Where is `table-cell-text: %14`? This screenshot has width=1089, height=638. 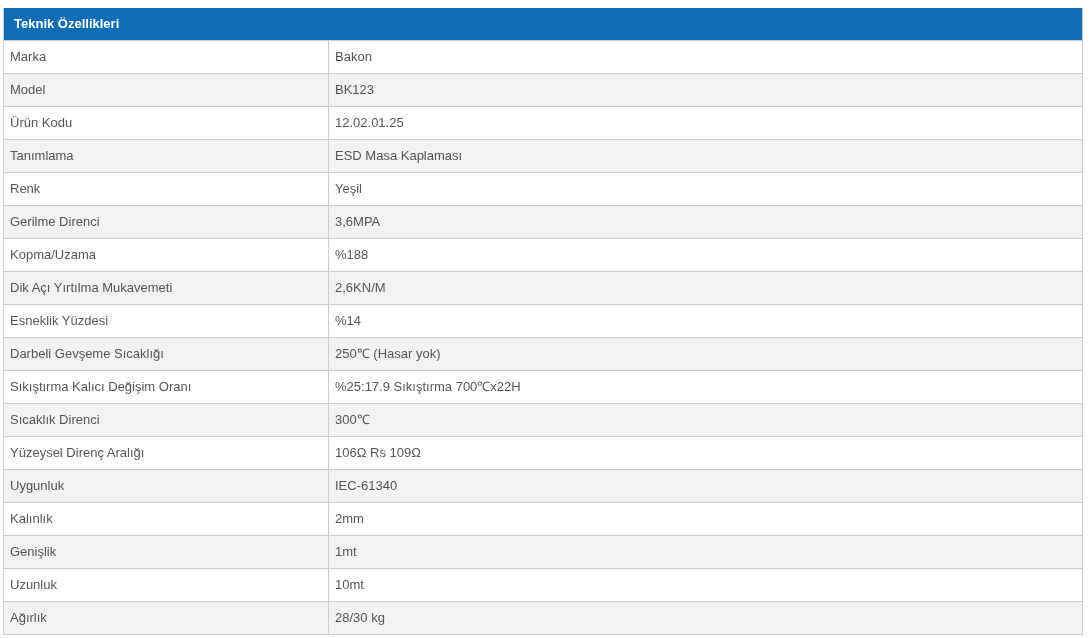 table-cell-text: %14 is located at coordinates (348, 321).